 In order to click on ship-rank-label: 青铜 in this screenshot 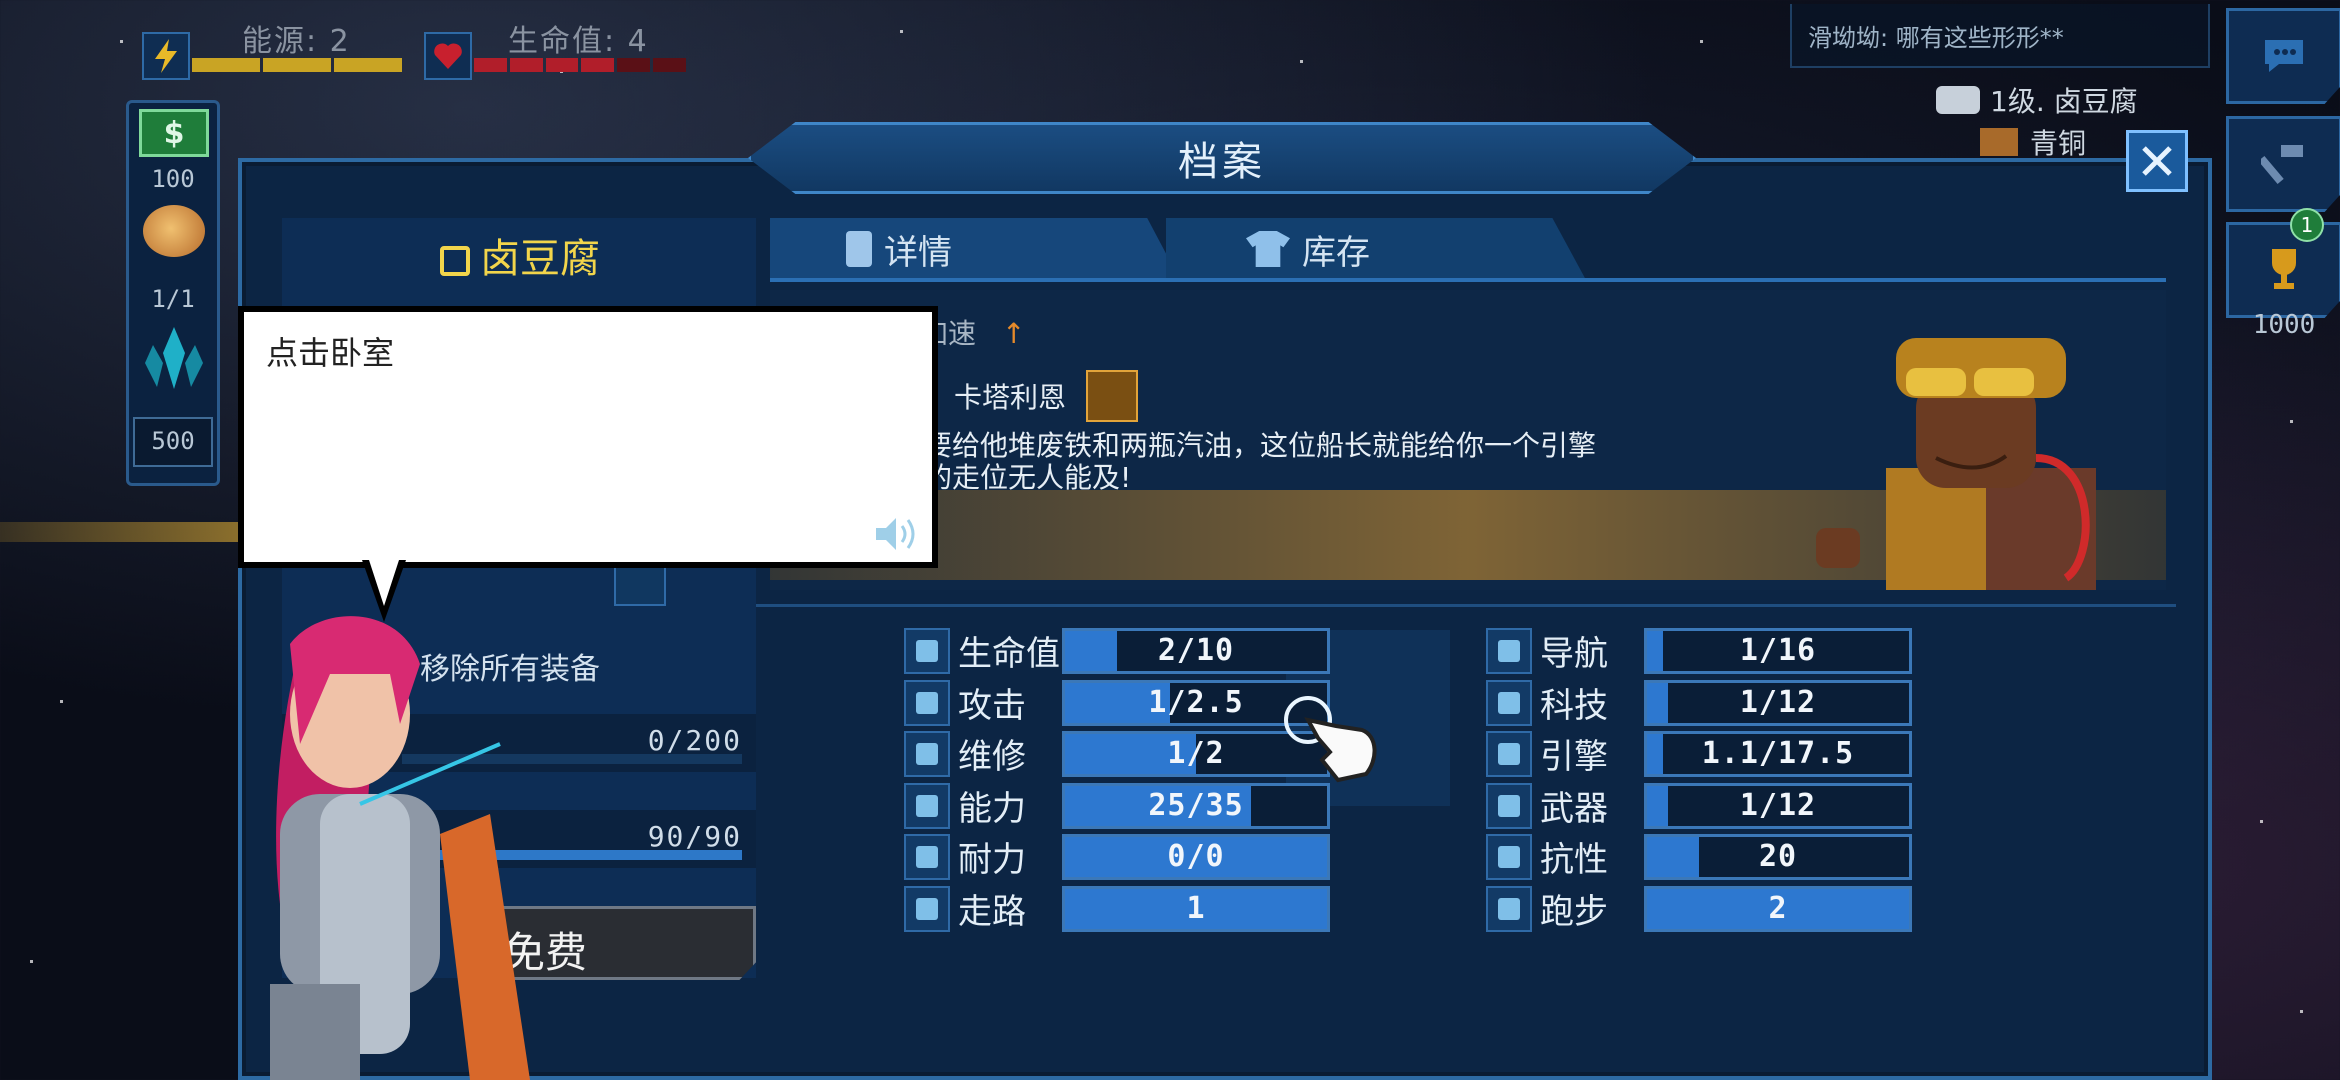, I will do `click(2058, 143)`.